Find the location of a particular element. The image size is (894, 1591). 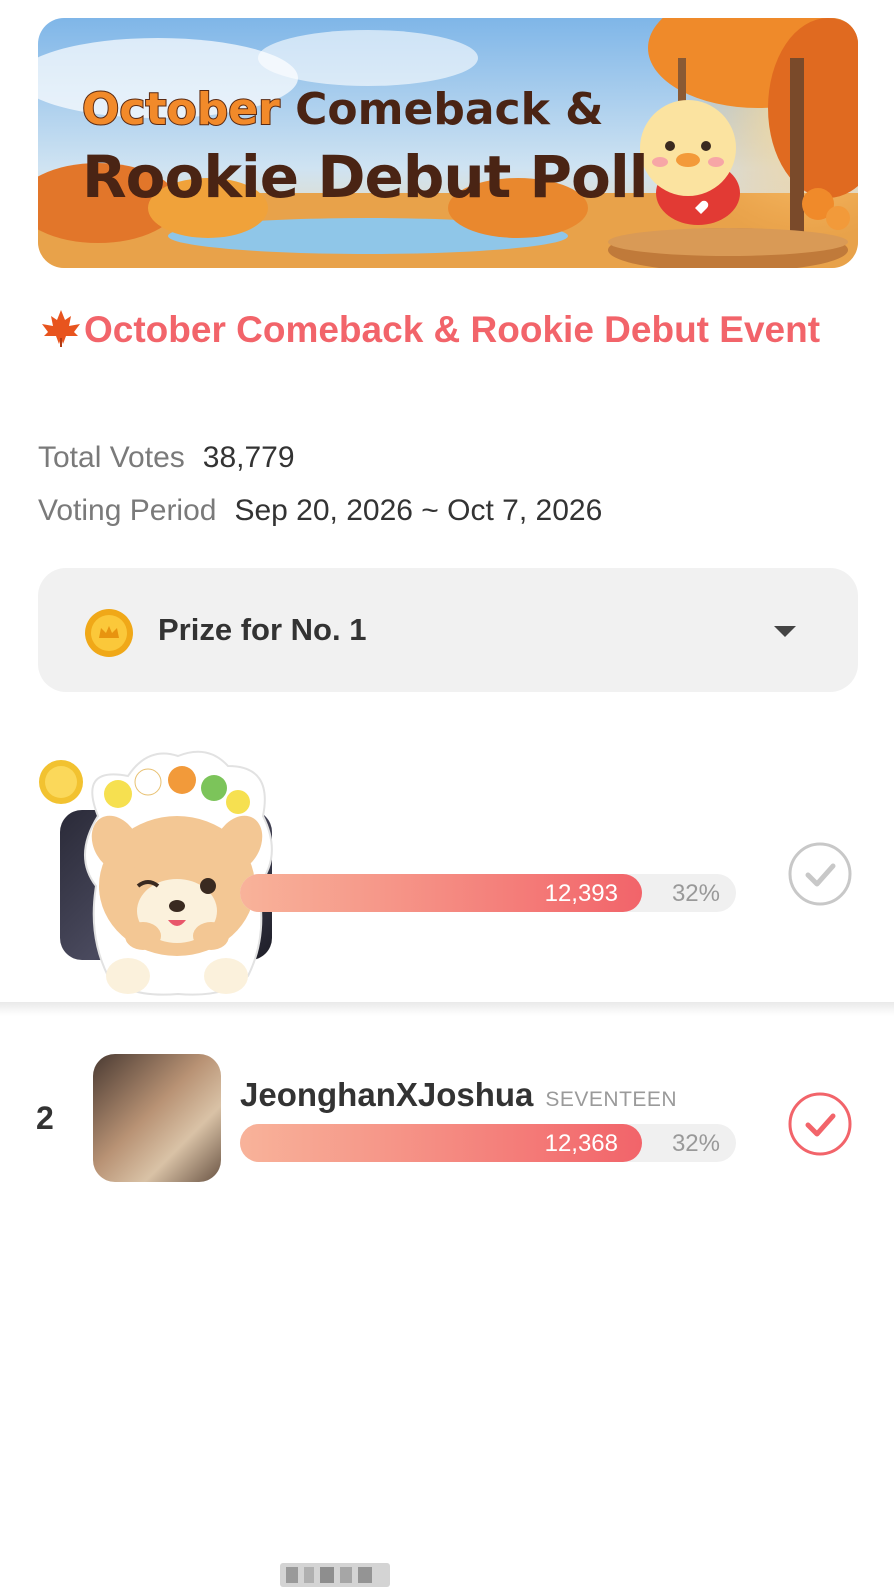

banner-headline-line1: October Comeback & is located at coordinates (342, 110).